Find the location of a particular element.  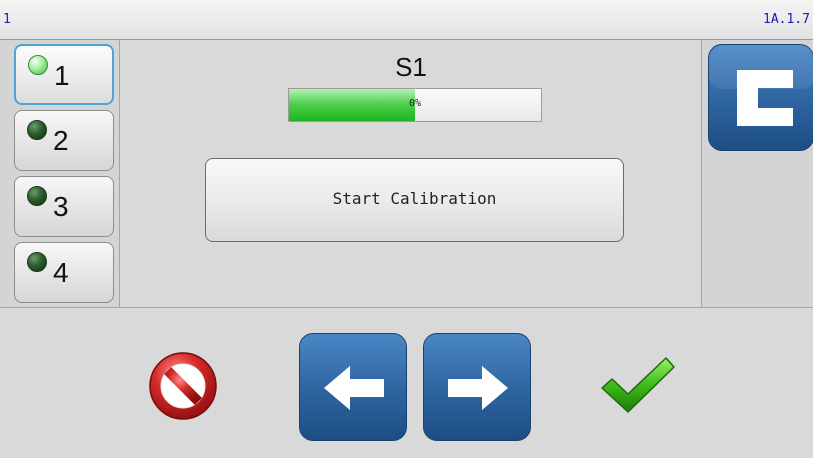

previous-button is located at coordinates (353, 387).